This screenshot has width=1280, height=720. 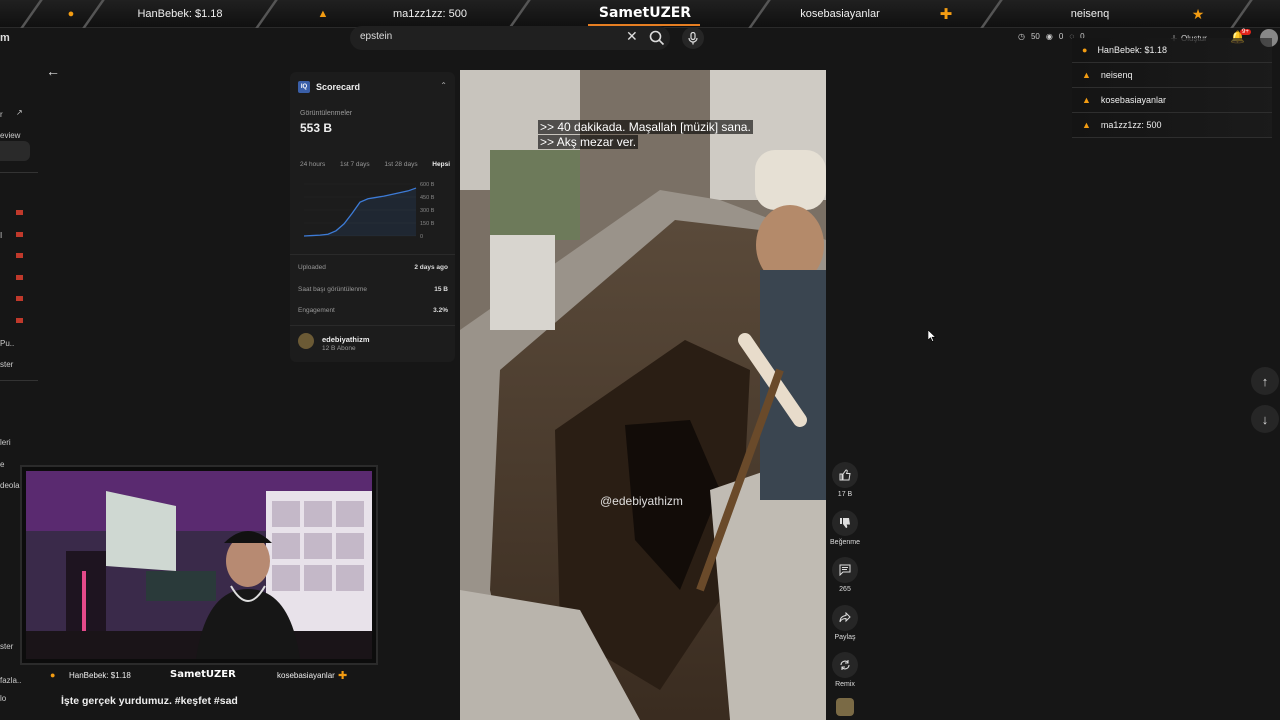 I want to click on dislike-button: Beğenme, so click(x=845, y=528).